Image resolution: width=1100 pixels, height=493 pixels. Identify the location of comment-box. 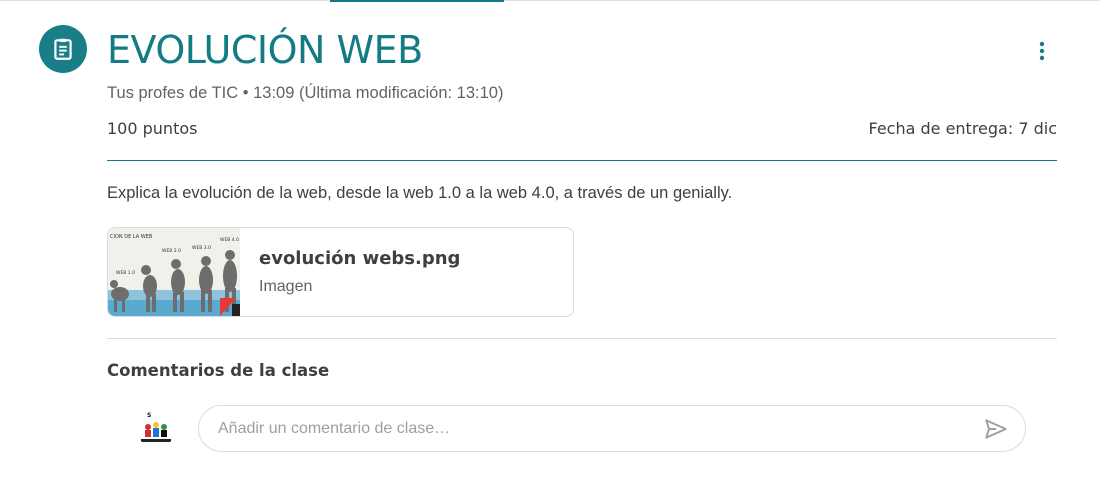
(612, 428).